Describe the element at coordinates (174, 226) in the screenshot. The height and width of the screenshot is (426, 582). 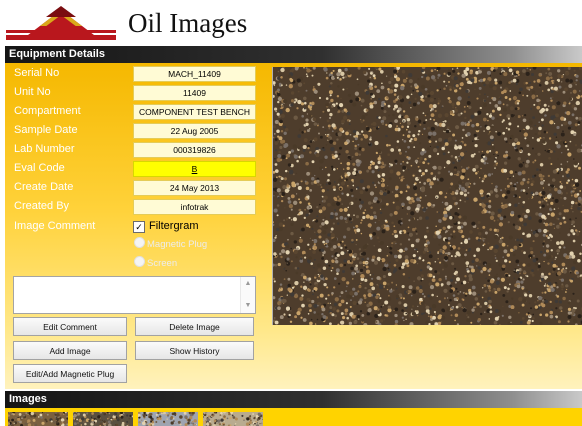
I see `filtergram-label: Filtergram` at that location.